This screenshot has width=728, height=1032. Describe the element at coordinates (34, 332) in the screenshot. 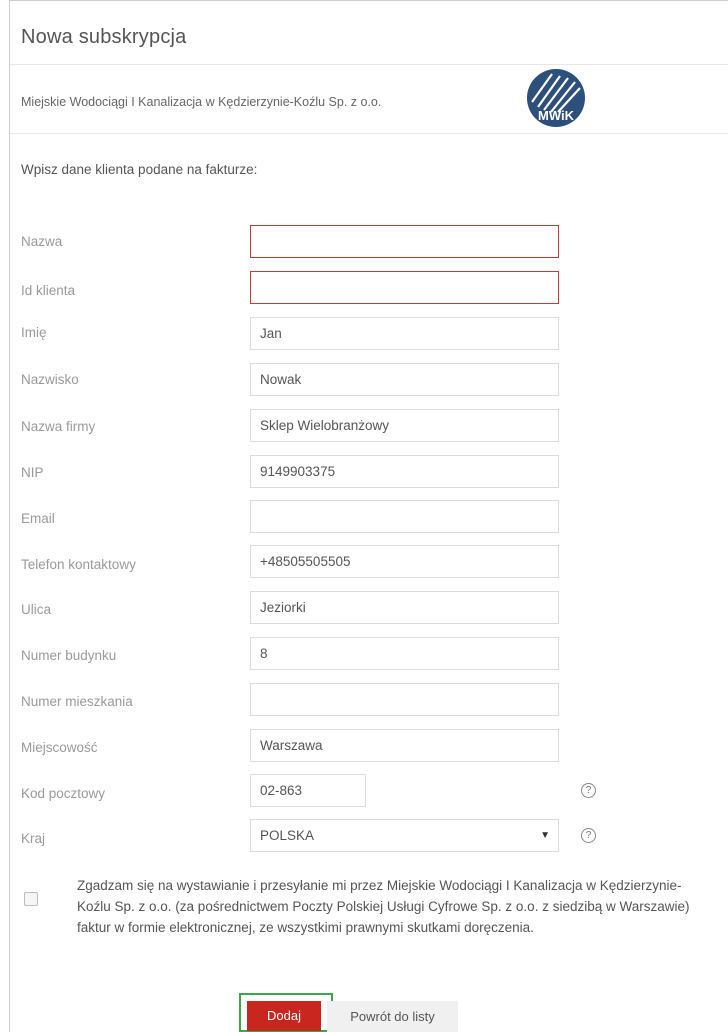

I see `label-imie: Imię` at that location.